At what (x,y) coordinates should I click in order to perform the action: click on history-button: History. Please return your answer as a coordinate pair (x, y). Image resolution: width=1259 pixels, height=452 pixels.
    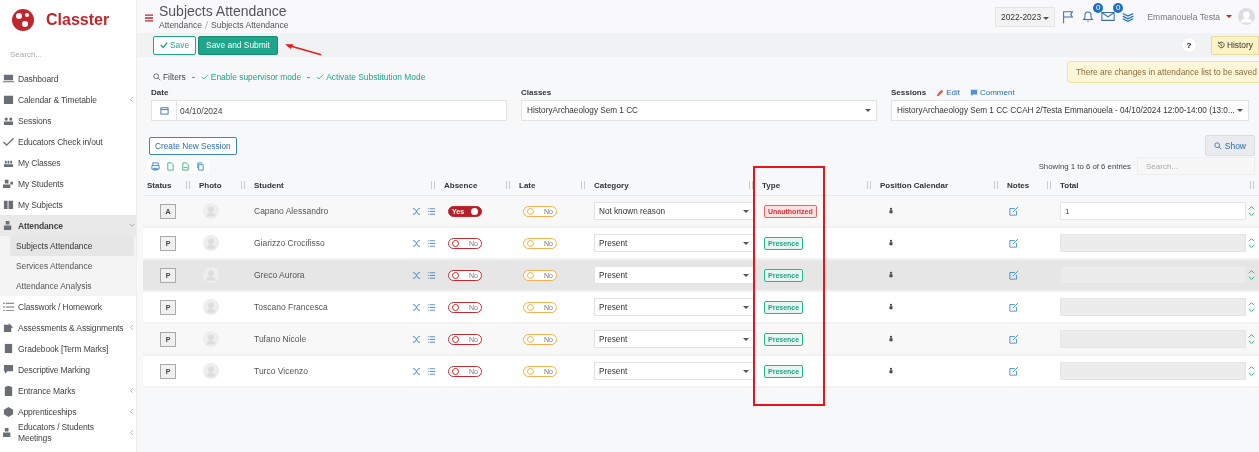
    Looking at the image, I should click on (1234, 45).